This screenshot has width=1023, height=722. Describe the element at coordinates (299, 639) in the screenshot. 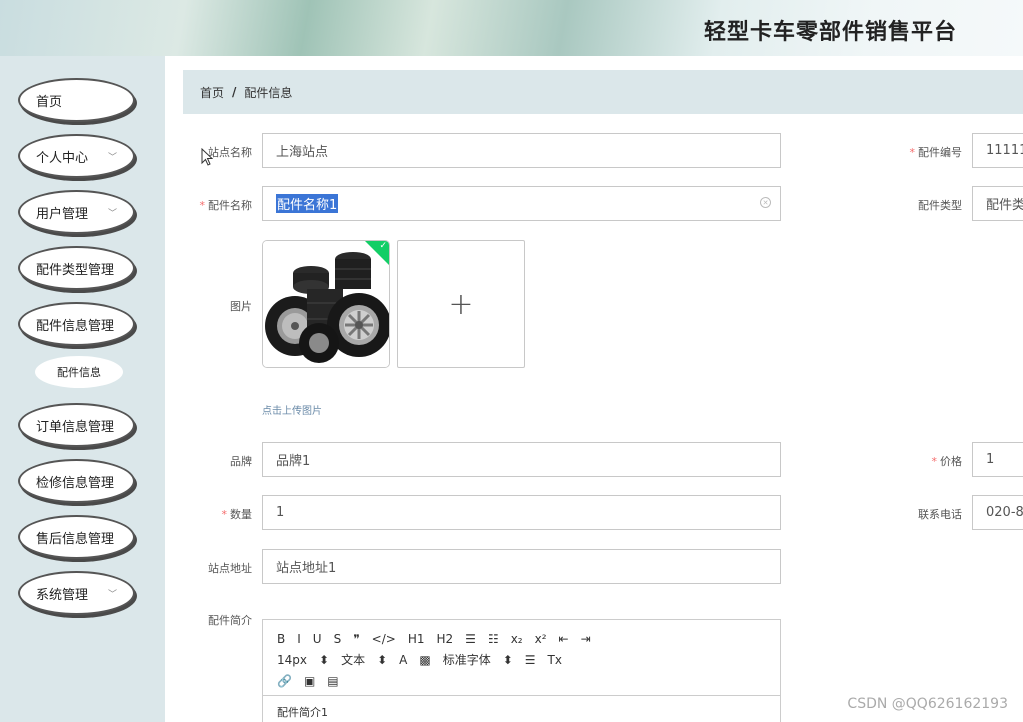

I see `italic-toolbar-button: I` at that location.